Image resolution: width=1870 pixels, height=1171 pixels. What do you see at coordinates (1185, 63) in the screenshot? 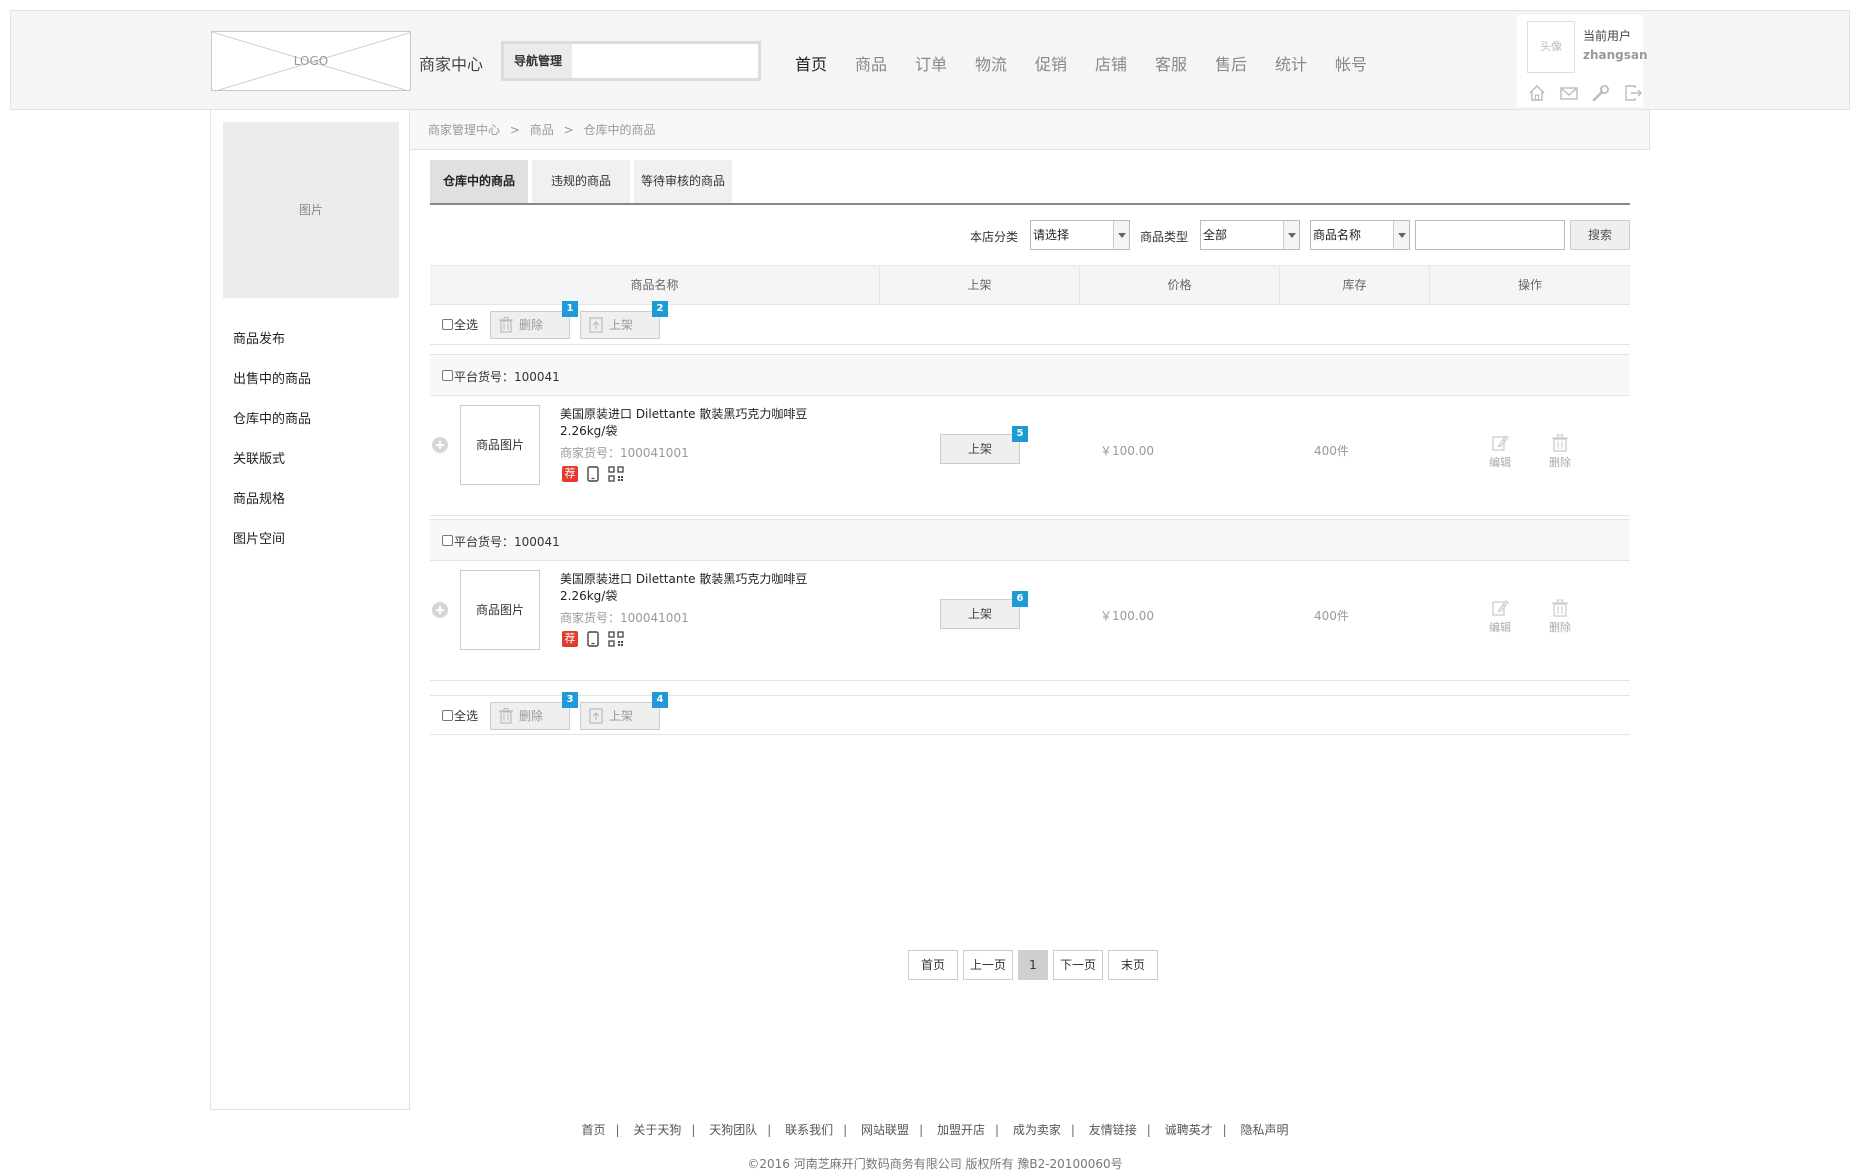
I see `nav-item-service: 客服` at bounding box center [1185, 63].